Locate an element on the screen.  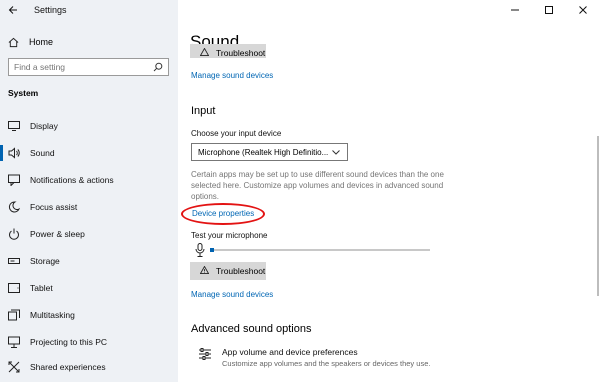
multitasking-icon is located at coordinates (14, 315).